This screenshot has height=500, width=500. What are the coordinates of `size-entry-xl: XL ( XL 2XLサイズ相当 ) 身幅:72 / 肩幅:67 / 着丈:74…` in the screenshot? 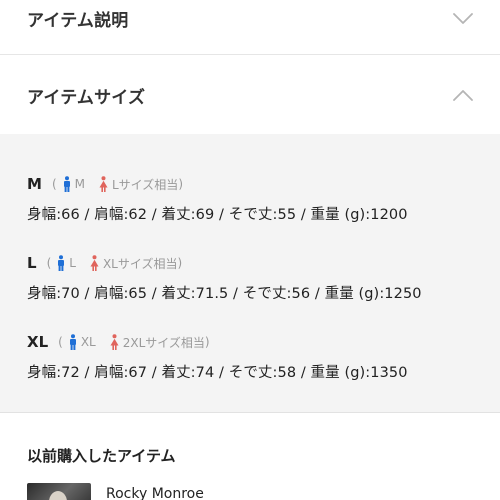 It's located at (257, 357).